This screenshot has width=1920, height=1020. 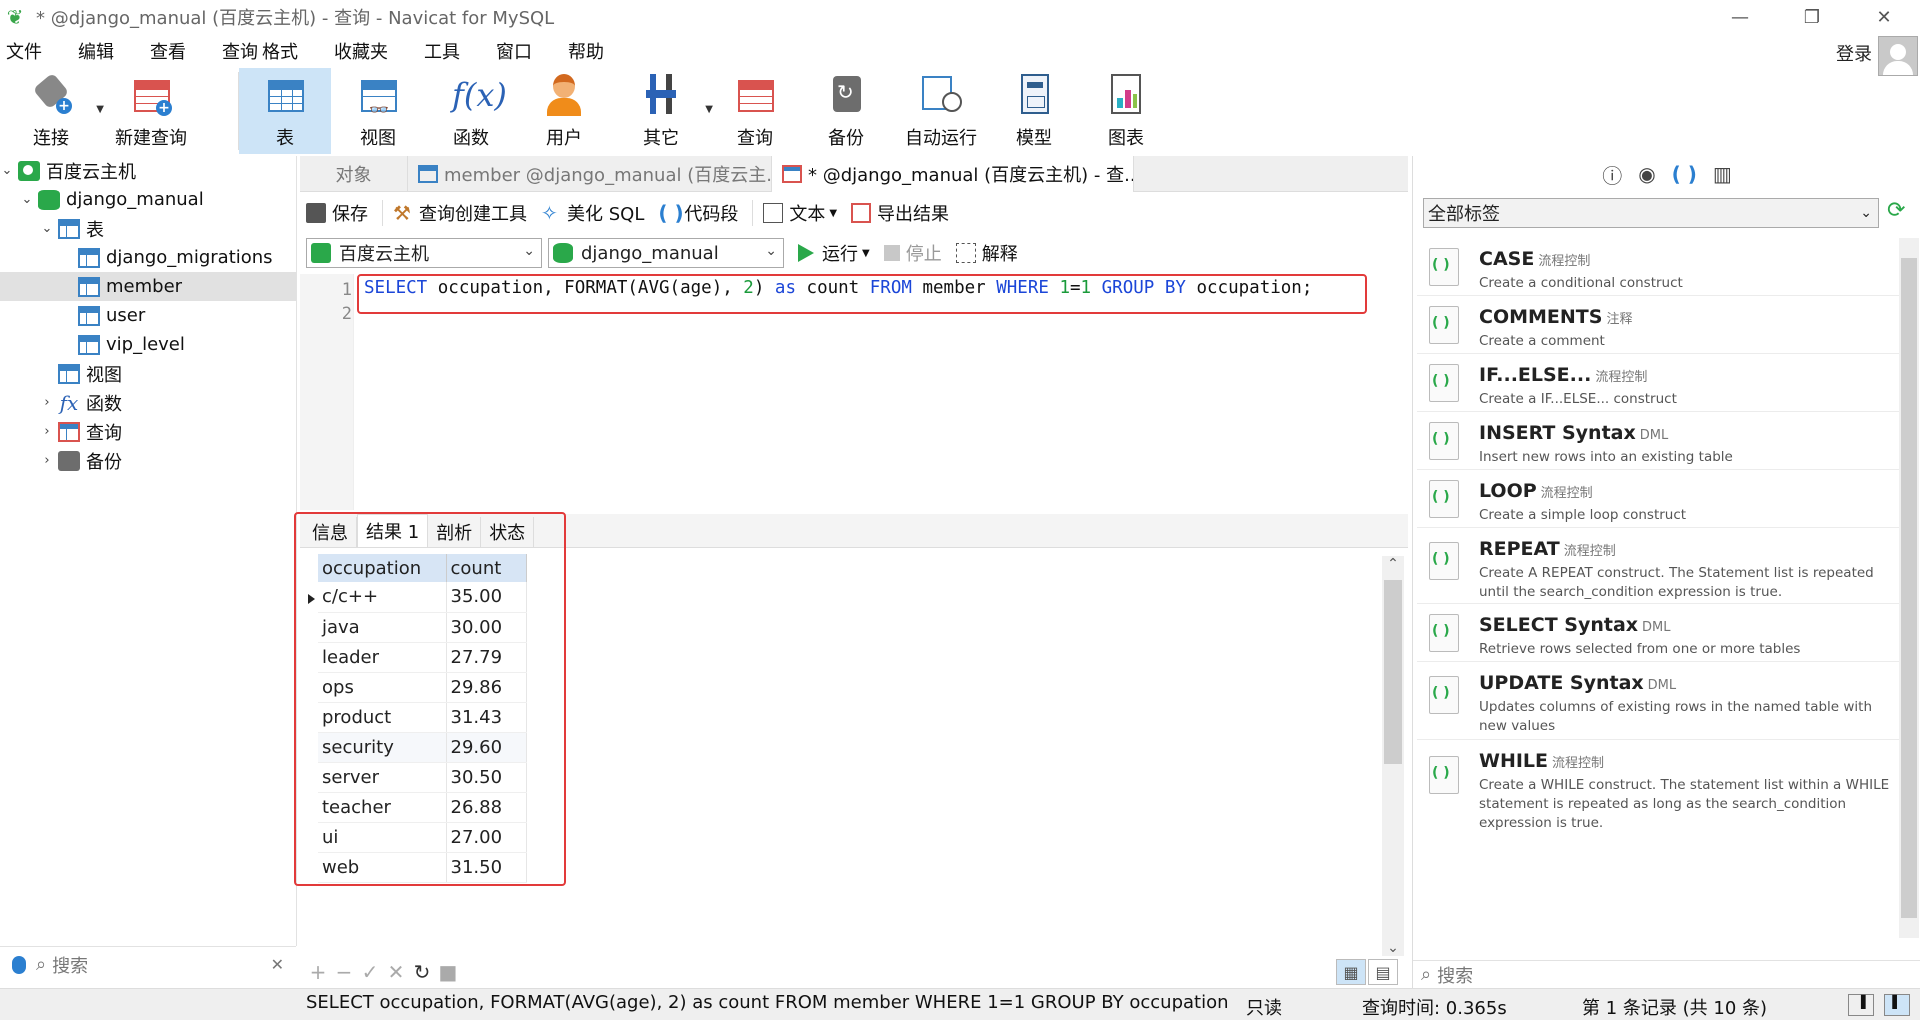 What do you see at coordinates (168, 373) in the screenshot?
I see `tree-item-views: 视图` at bounding box center [168, 373].